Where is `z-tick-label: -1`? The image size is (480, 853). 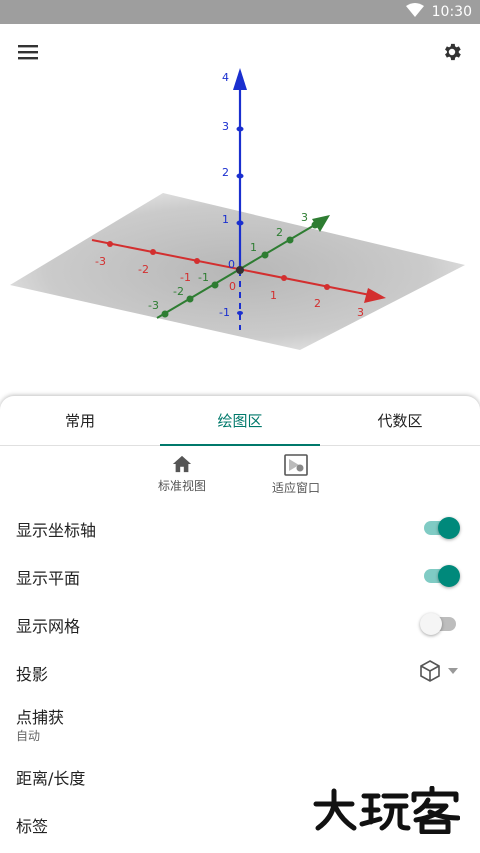 z-tick-label: -1 is located at coordinates (224, 312).